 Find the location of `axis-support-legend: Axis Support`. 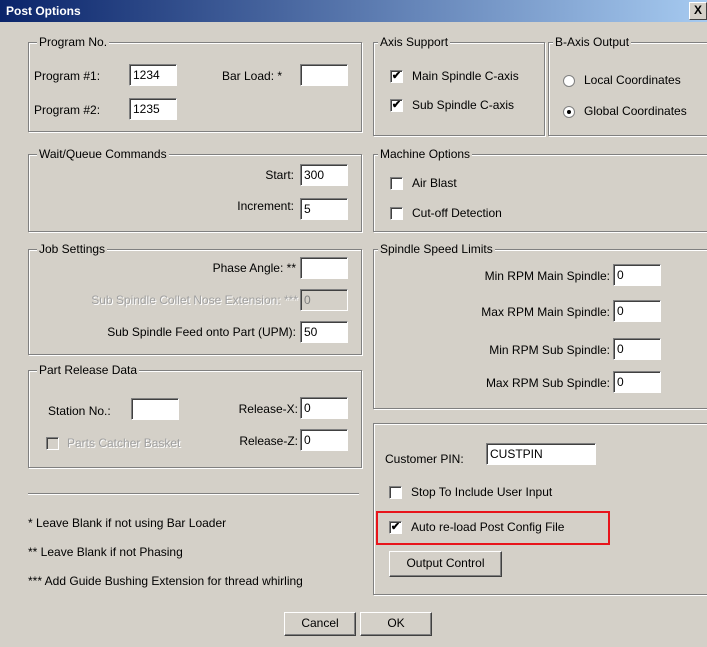

axis-support-legend: Axis Support is located at coordinates (414, 42).